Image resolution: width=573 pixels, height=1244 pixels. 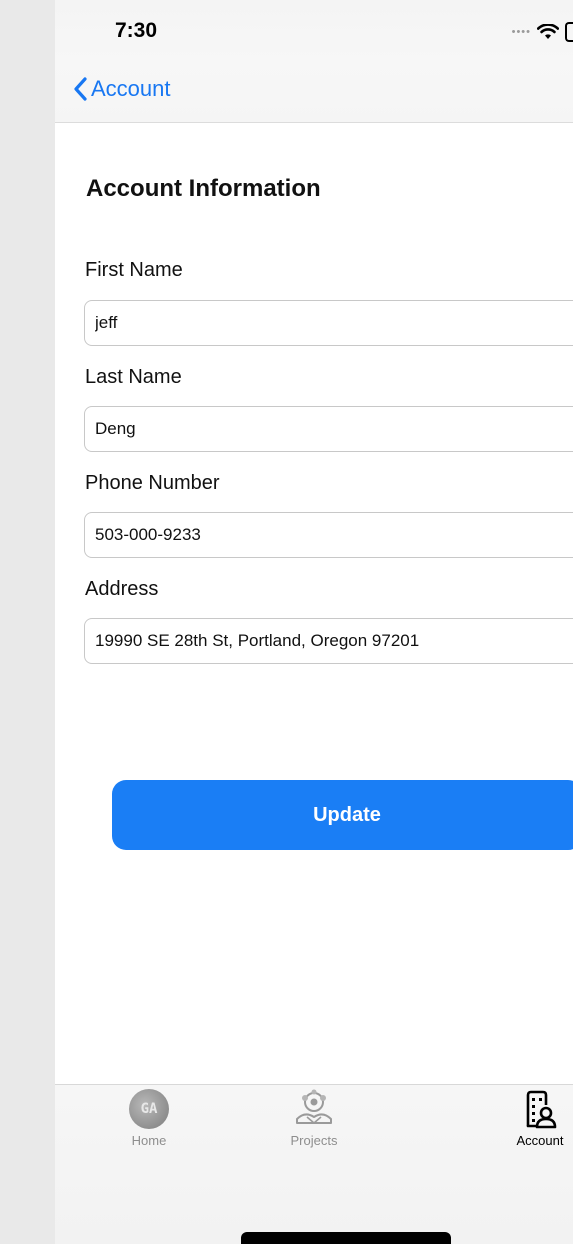 What do you see at coordinates (152, 483) in the screenshot?
I see `phone-number-label: Phone Number` at bounding box center [152, 483].